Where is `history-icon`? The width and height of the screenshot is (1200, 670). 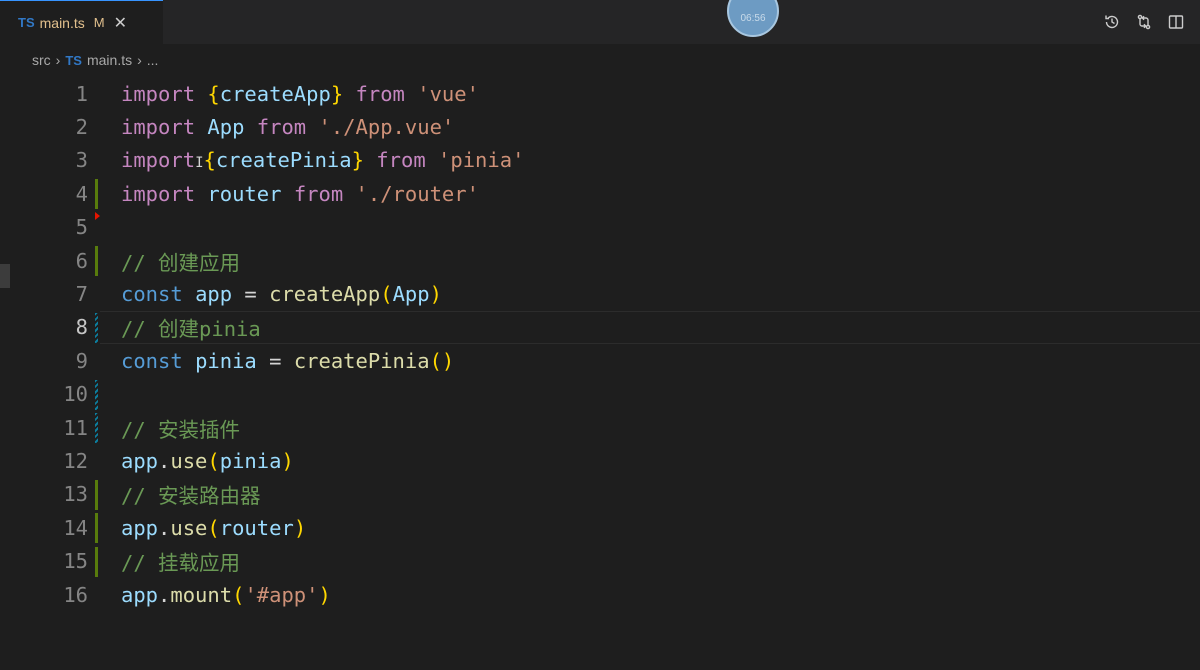
history-icon is located at coordinates (1112, 22).